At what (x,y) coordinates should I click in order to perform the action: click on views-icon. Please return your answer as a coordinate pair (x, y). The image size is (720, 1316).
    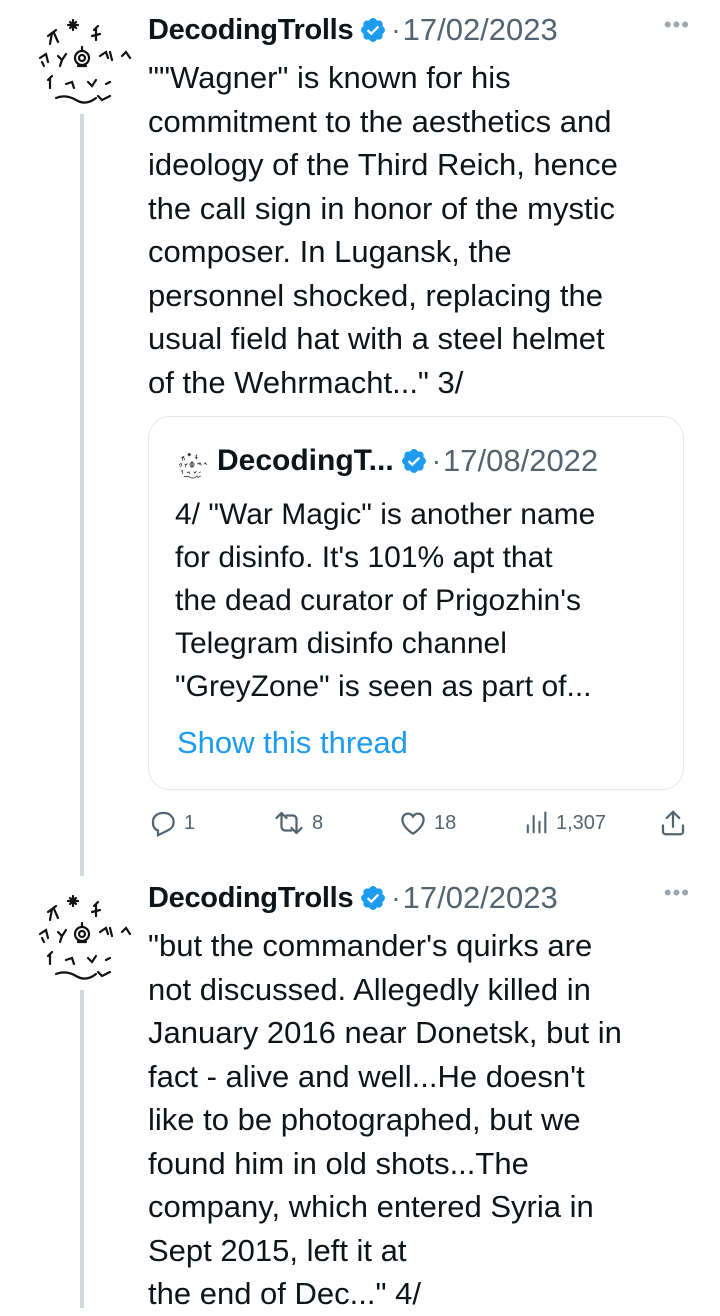
    Looking at the image, I should click on (536, 822).